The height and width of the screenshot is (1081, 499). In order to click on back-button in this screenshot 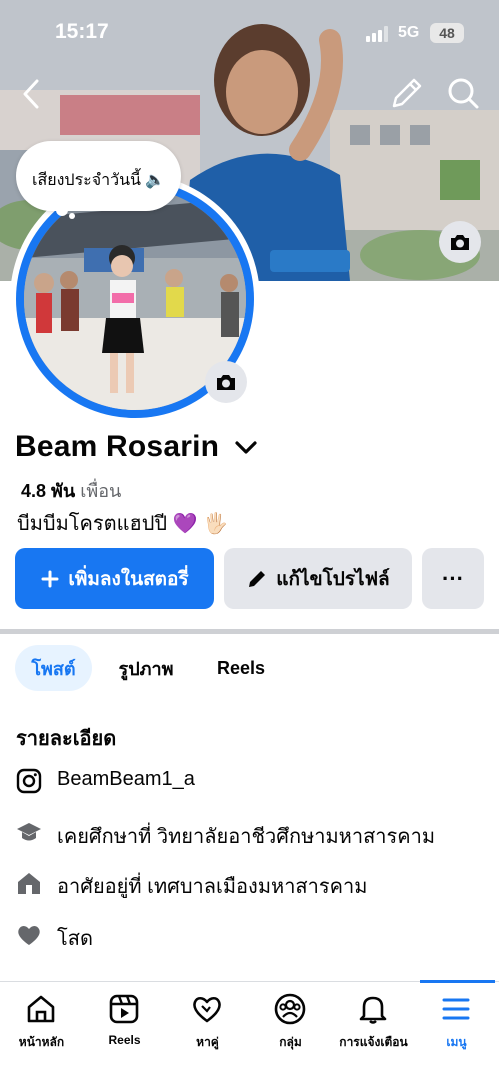, I will do `click(32, 94)`.